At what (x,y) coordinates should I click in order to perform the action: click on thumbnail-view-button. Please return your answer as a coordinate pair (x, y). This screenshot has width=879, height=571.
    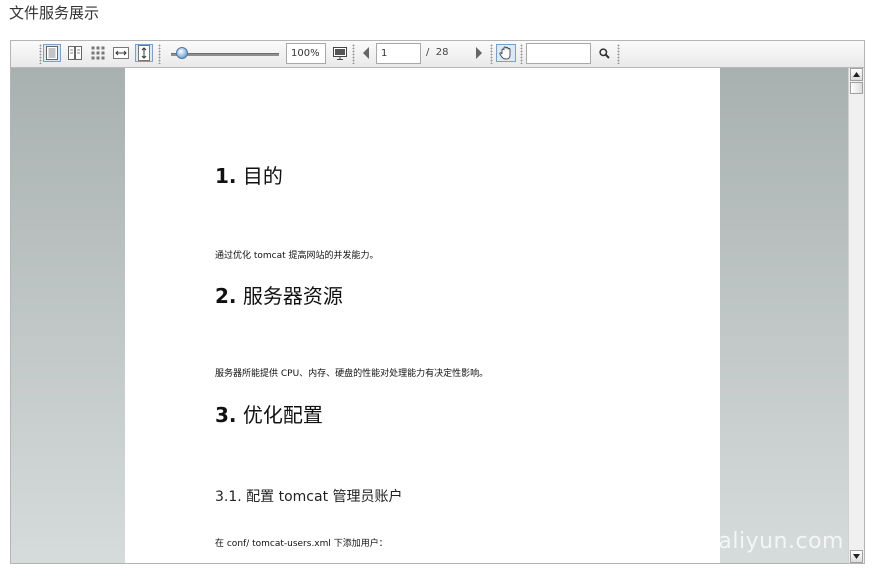
    Looking at the image, I should click on (98, 53).